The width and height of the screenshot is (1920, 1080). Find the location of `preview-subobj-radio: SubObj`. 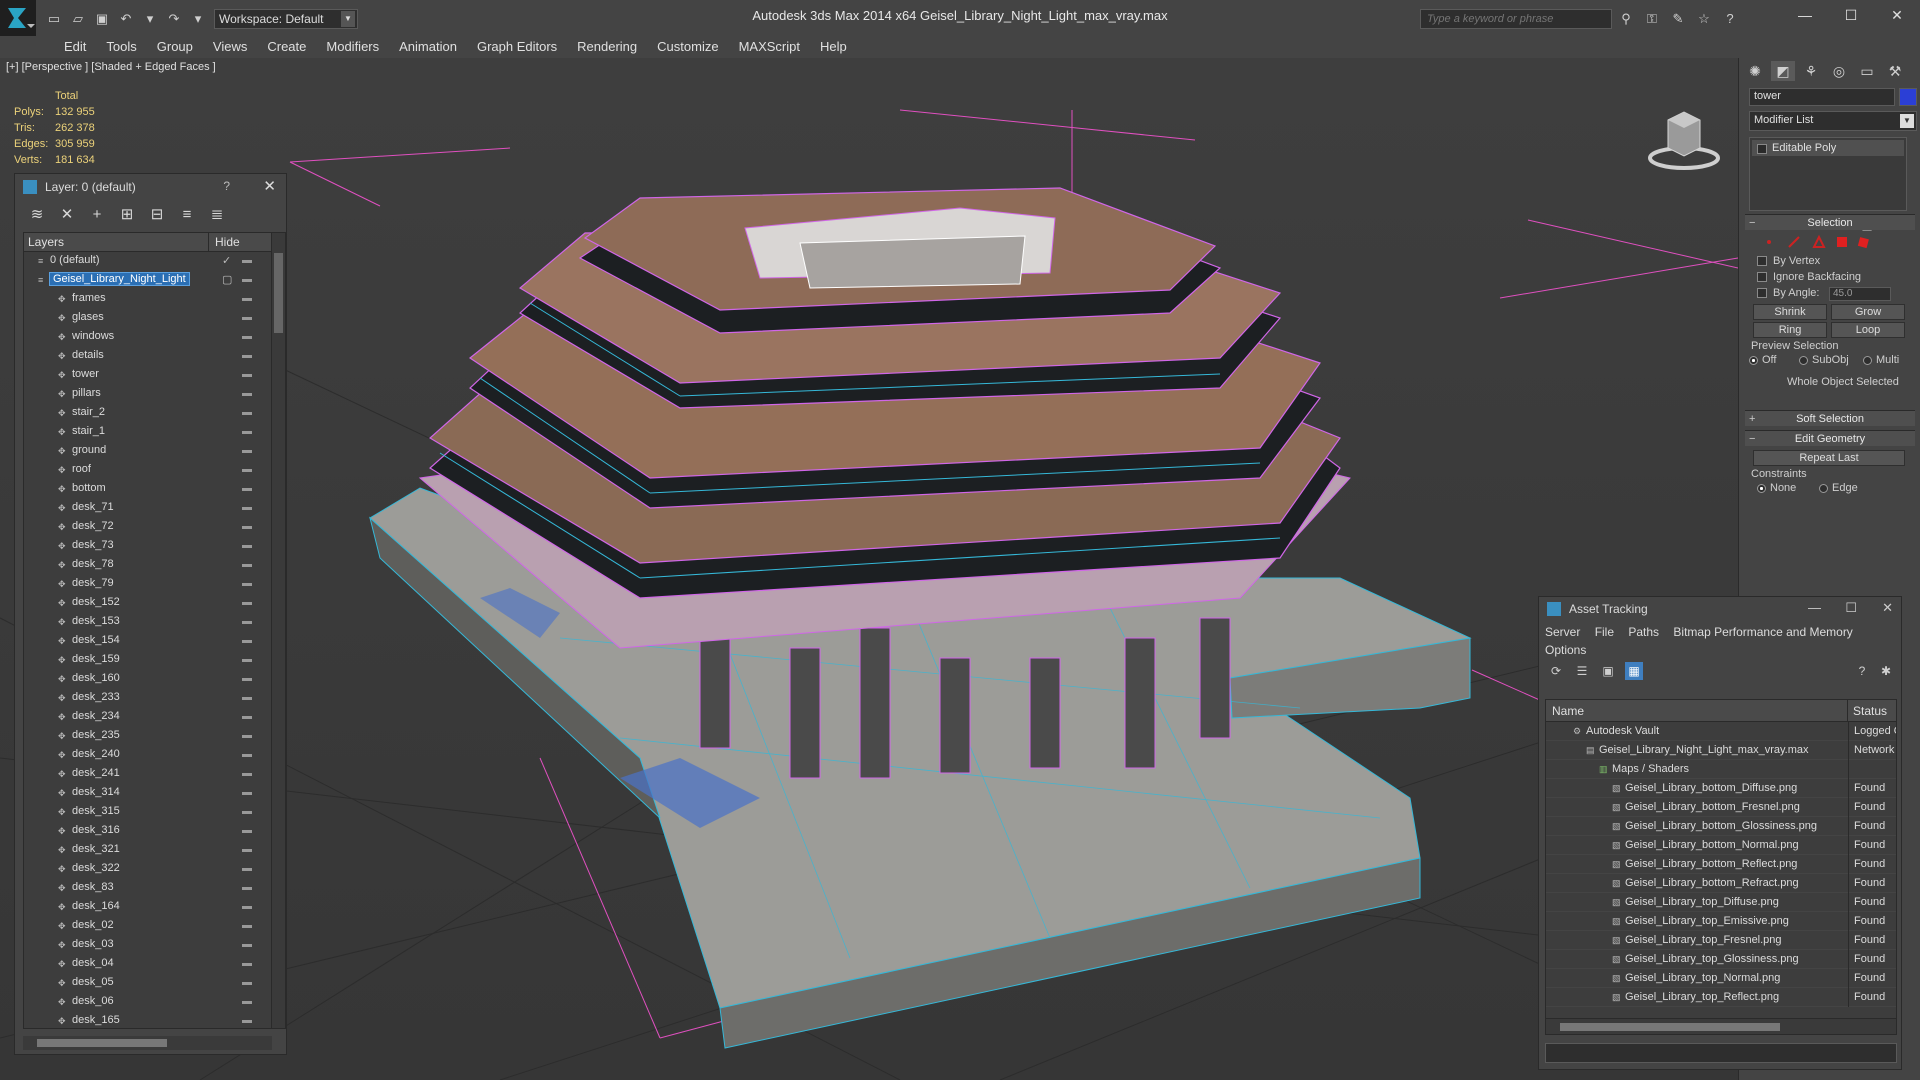

preview-subobj-radio: SubObj is located at coordinates (1824, 360).